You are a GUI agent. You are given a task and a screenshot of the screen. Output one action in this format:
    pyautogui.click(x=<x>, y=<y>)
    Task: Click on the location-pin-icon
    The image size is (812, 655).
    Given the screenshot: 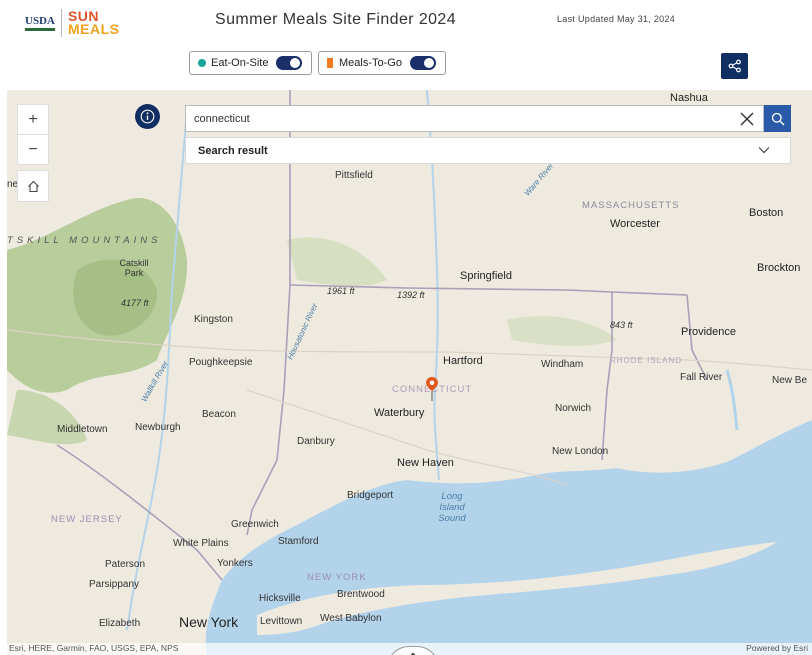 What is the action you would take?
    pyautogui.click(x=432, y=390)
    